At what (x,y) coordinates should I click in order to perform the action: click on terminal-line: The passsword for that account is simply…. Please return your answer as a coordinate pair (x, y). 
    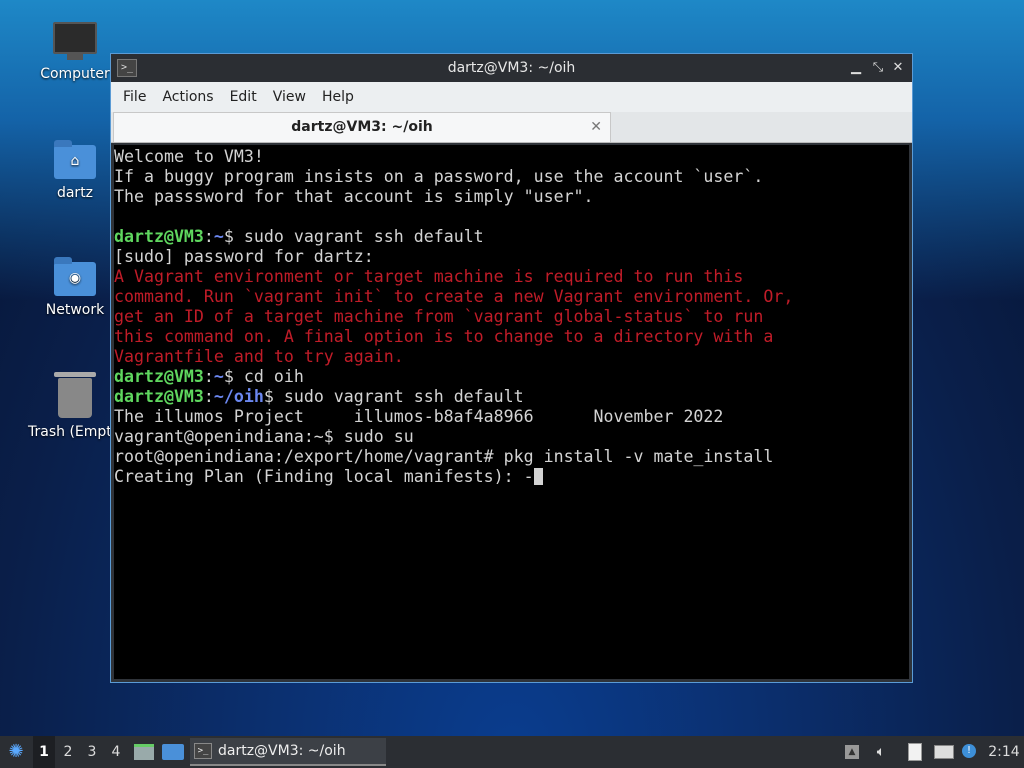
    Looking at the image, I should click on (354, 196).